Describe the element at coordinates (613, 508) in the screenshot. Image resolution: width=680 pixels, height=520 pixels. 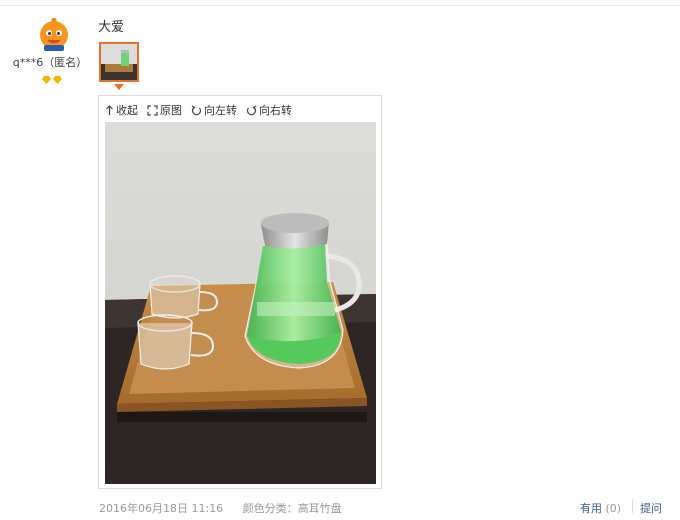
I see `helpful-count: (0)` at that location.